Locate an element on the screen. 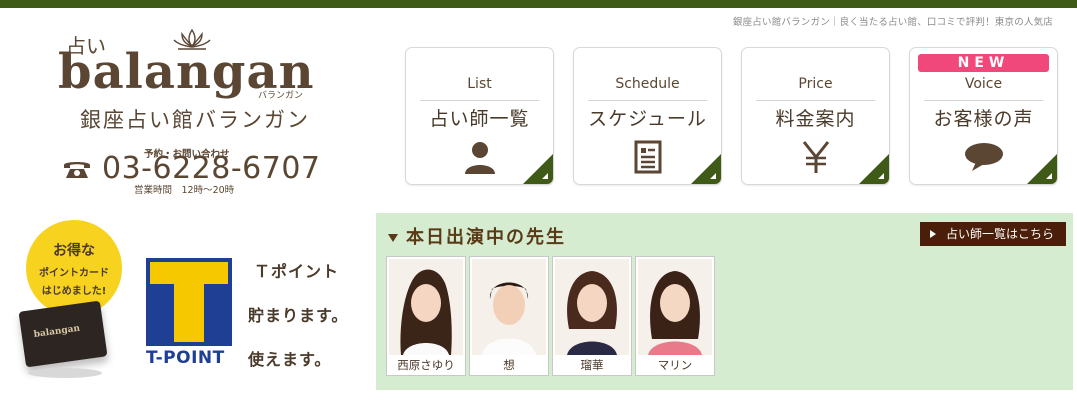 This screenshot has width=1077, height=403. tpoint-logo-bar is located at coordinates (189, 273).